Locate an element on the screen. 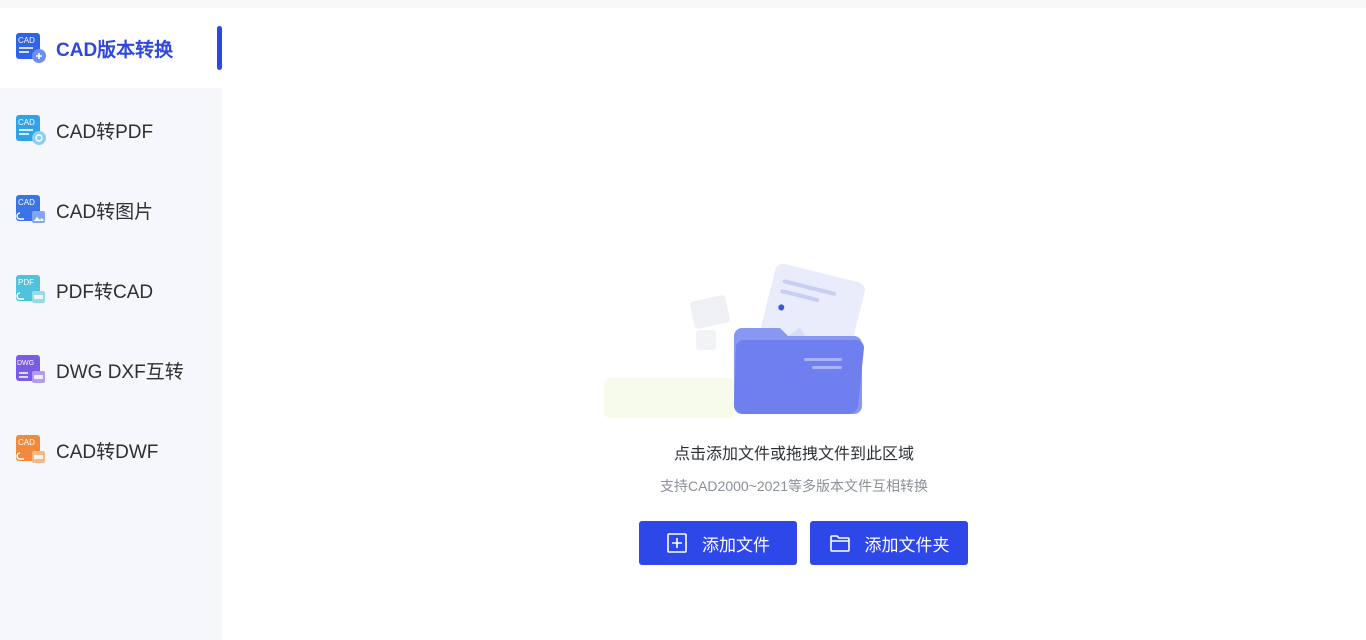  dwg-dxf-icon: DWG is located at coordinates (30, 369).